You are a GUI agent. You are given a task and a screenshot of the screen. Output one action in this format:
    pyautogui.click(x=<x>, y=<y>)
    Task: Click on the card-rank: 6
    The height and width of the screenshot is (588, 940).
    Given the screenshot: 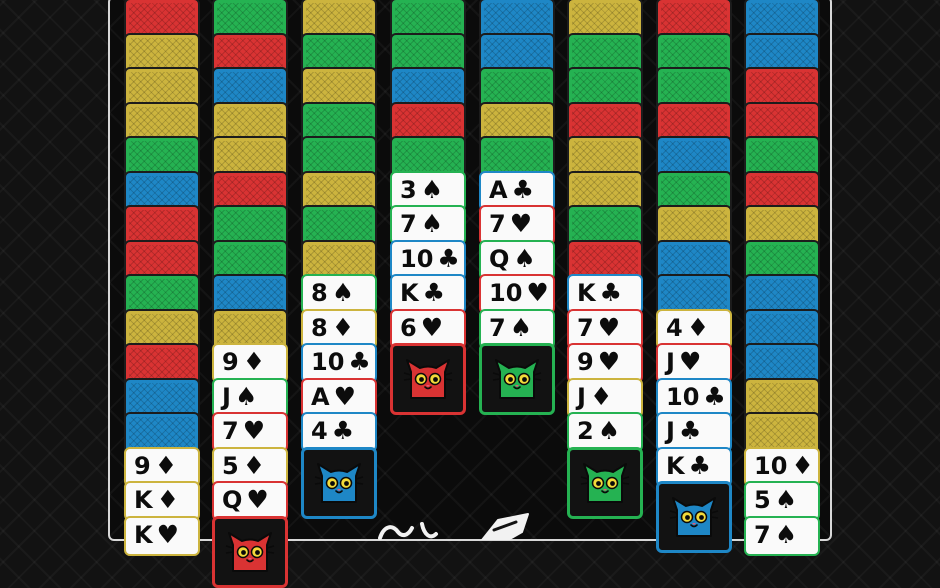 What is the action you would take?
    pyautogui.click(x=408, y=327)
    